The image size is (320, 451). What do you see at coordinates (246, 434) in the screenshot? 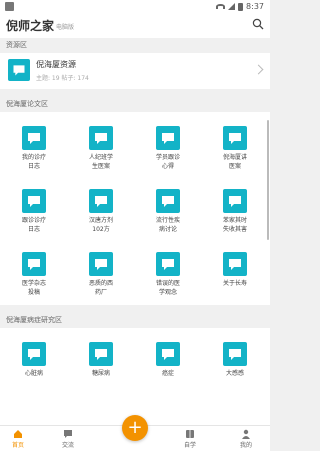
I see `user-icon` at bounding box center [246, 434].